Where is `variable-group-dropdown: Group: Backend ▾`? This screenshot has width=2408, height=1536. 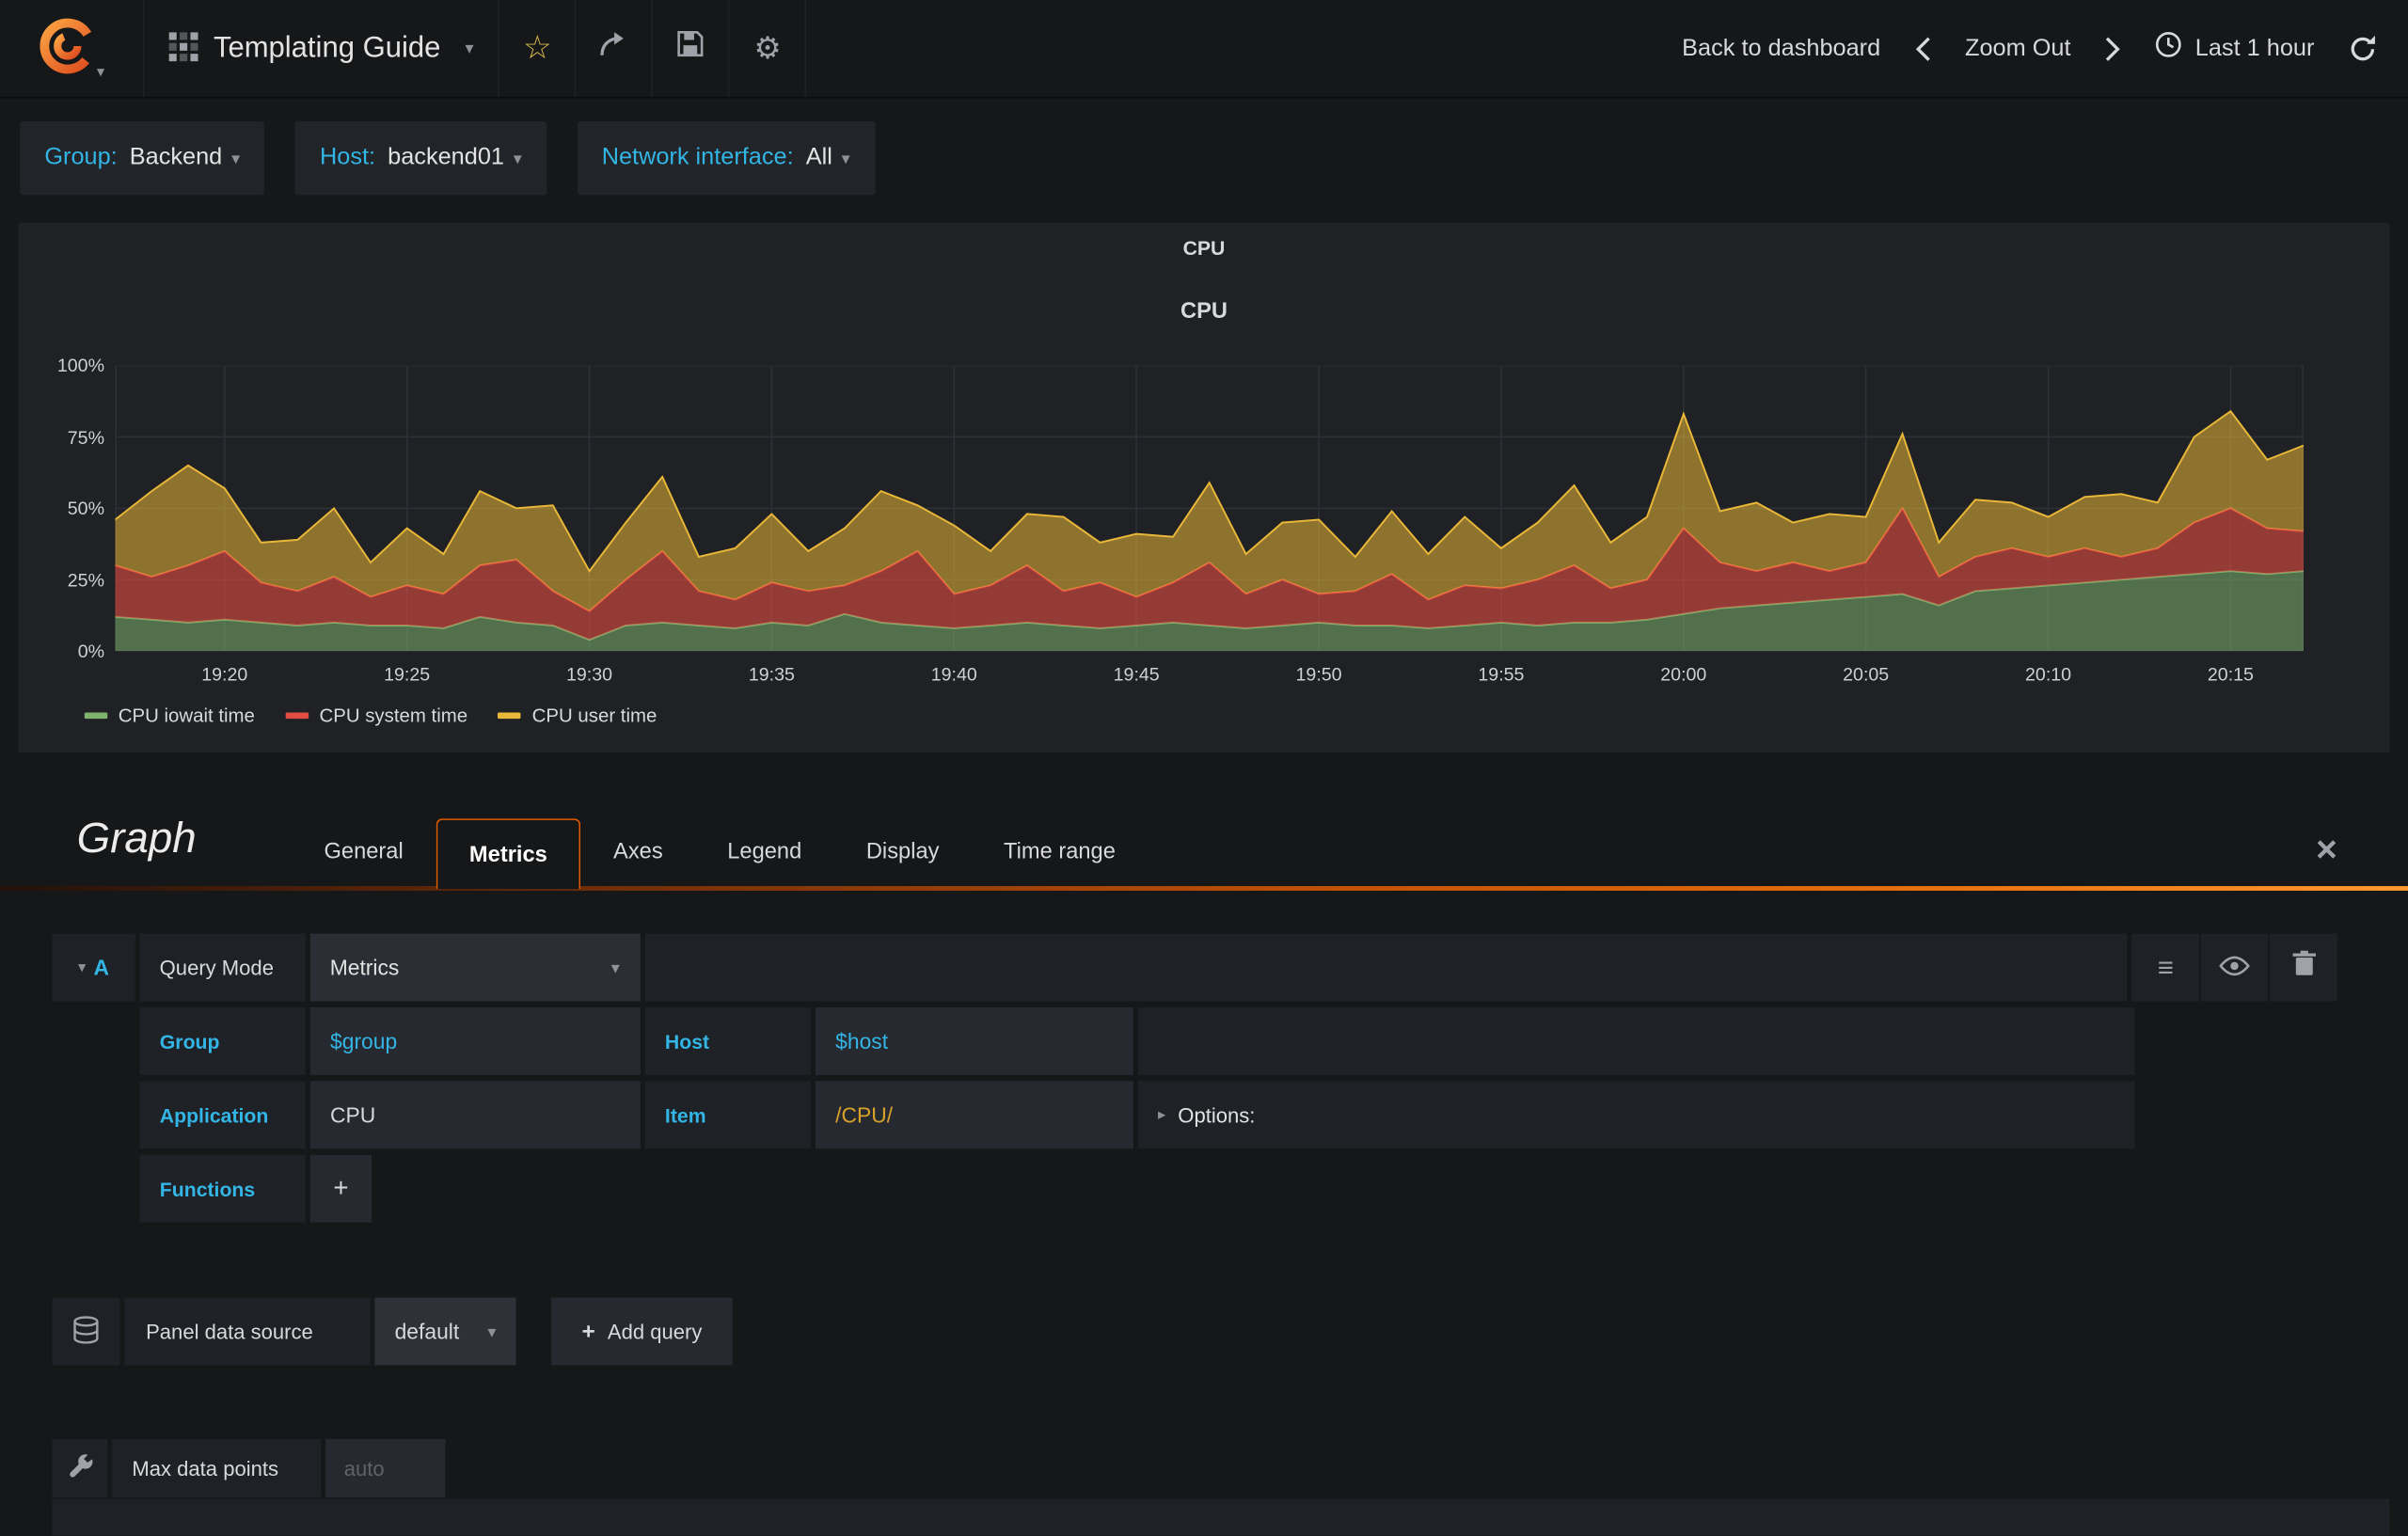 variable-group-dropdown: Group: Backend ▾ is located at coordinates (142, 158).